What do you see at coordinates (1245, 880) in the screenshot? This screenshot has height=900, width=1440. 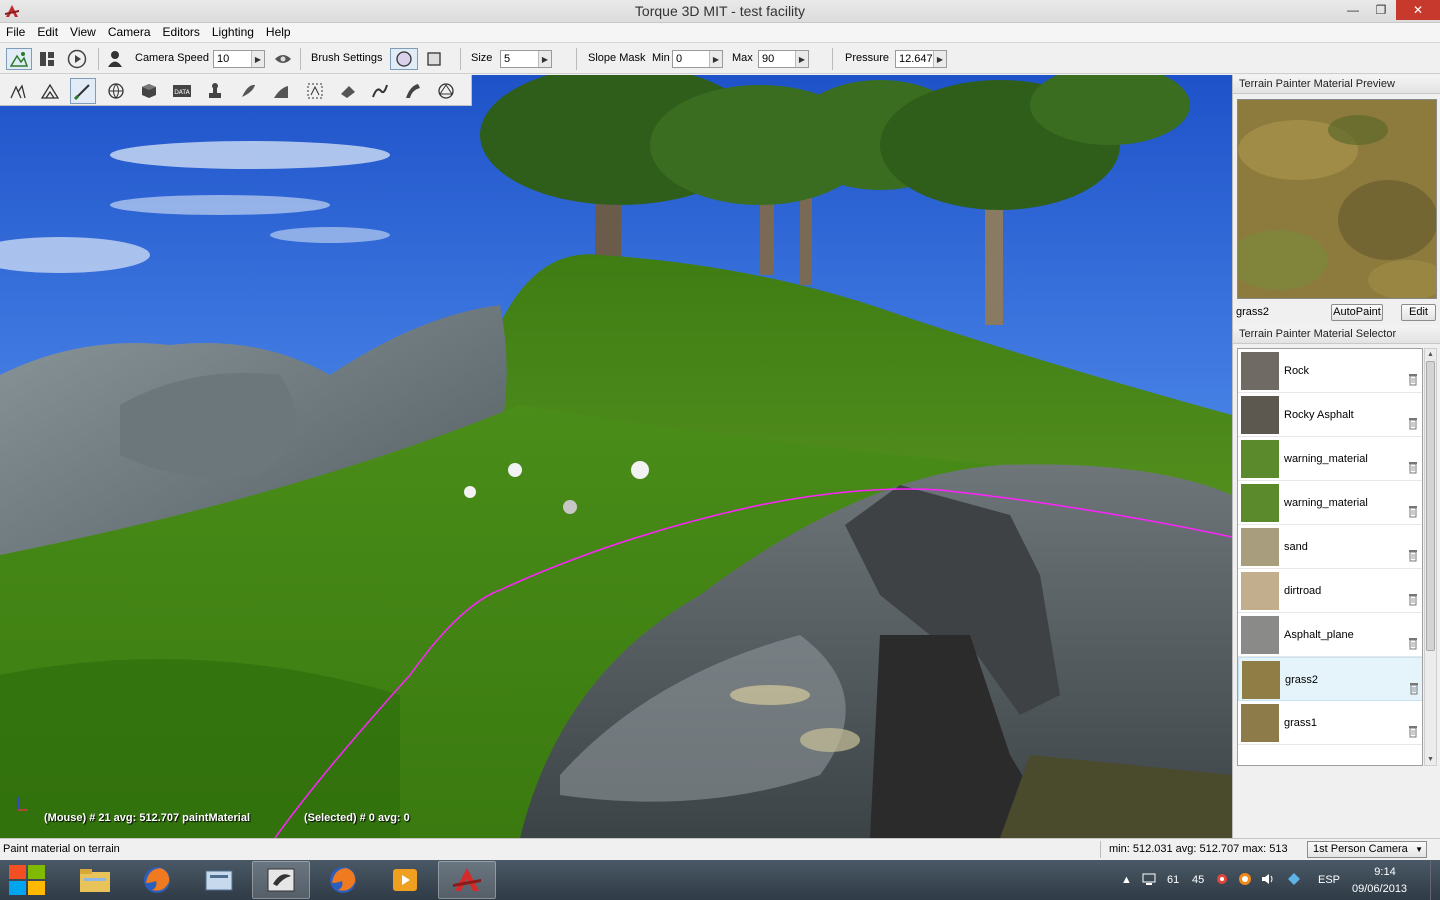 I see `avast-tray-icon` at bounding box center [1245, 880].